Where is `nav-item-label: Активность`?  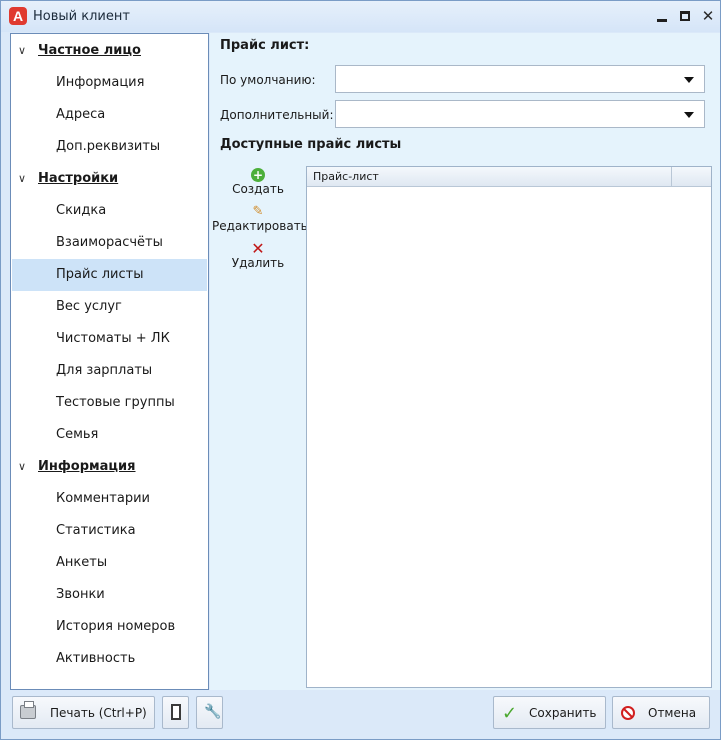
nav-item-label: Активность is located at coordinates (96, 658).